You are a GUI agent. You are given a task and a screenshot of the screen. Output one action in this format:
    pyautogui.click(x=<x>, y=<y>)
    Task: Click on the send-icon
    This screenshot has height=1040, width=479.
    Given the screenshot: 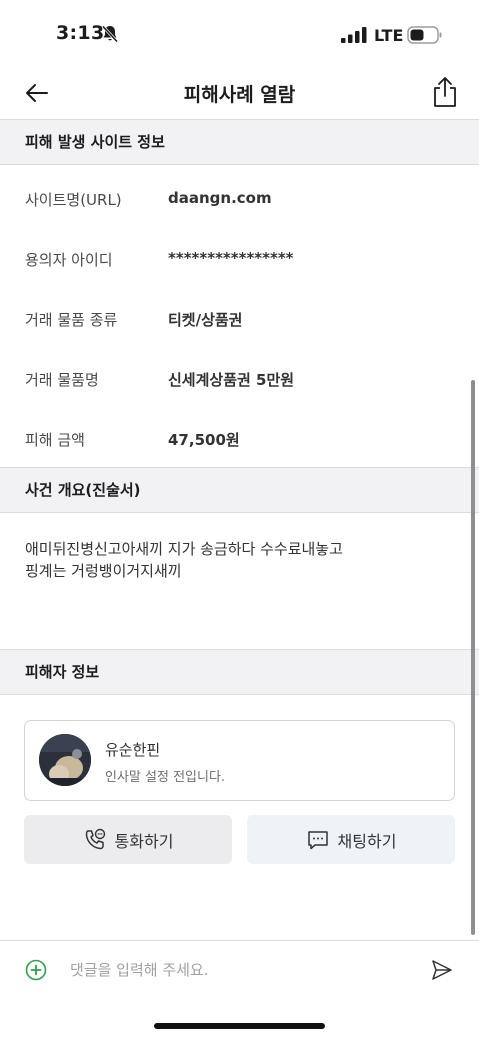 What is the action you would take?
    pyautogui.click(x=442, y=970)
    